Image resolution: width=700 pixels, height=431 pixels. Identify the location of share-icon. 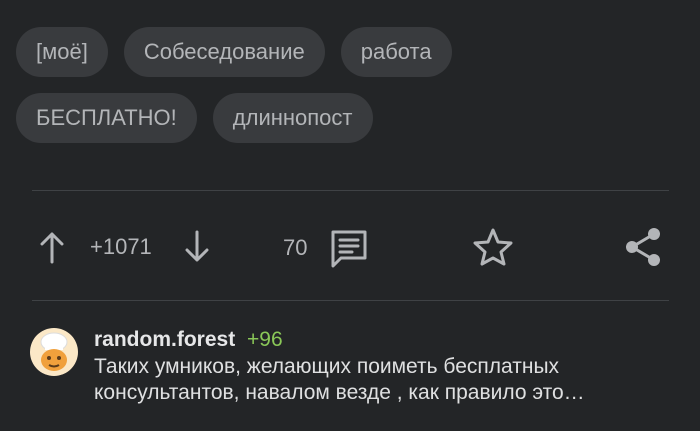
(643, 247).